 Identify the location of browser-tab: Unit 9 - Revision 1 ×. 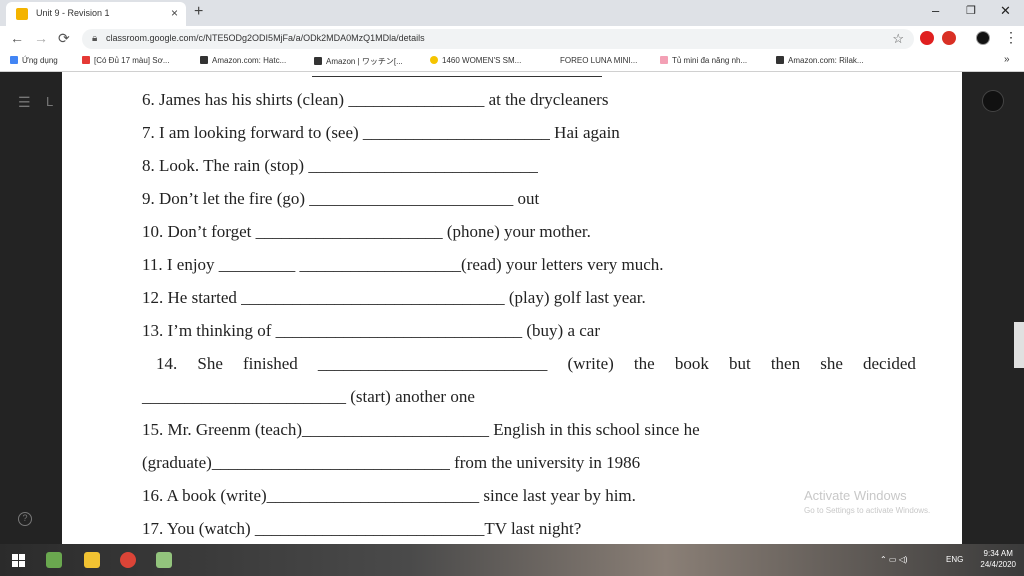
(96, 14).